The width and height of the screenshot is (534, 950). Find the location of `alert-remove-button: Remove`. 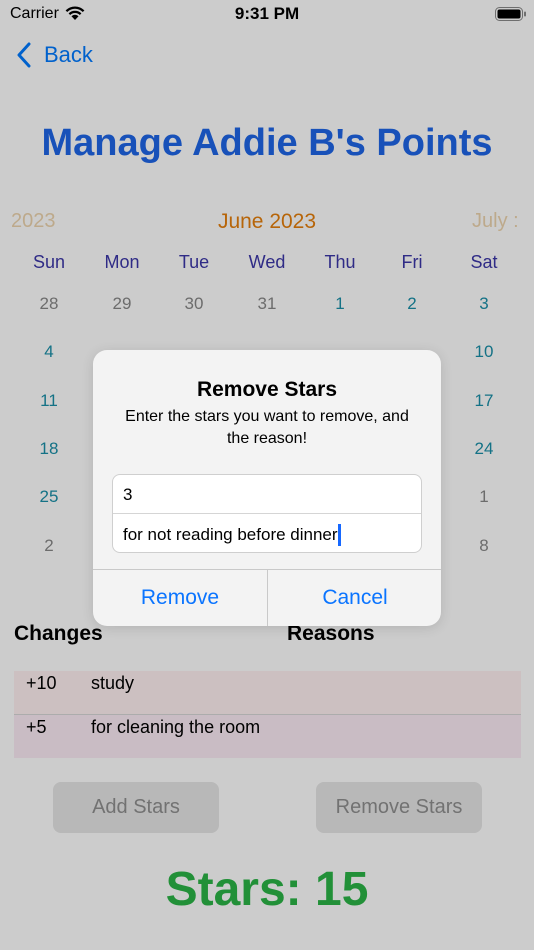

alert-remove-button: Remove is located at coordinates (180, 598).